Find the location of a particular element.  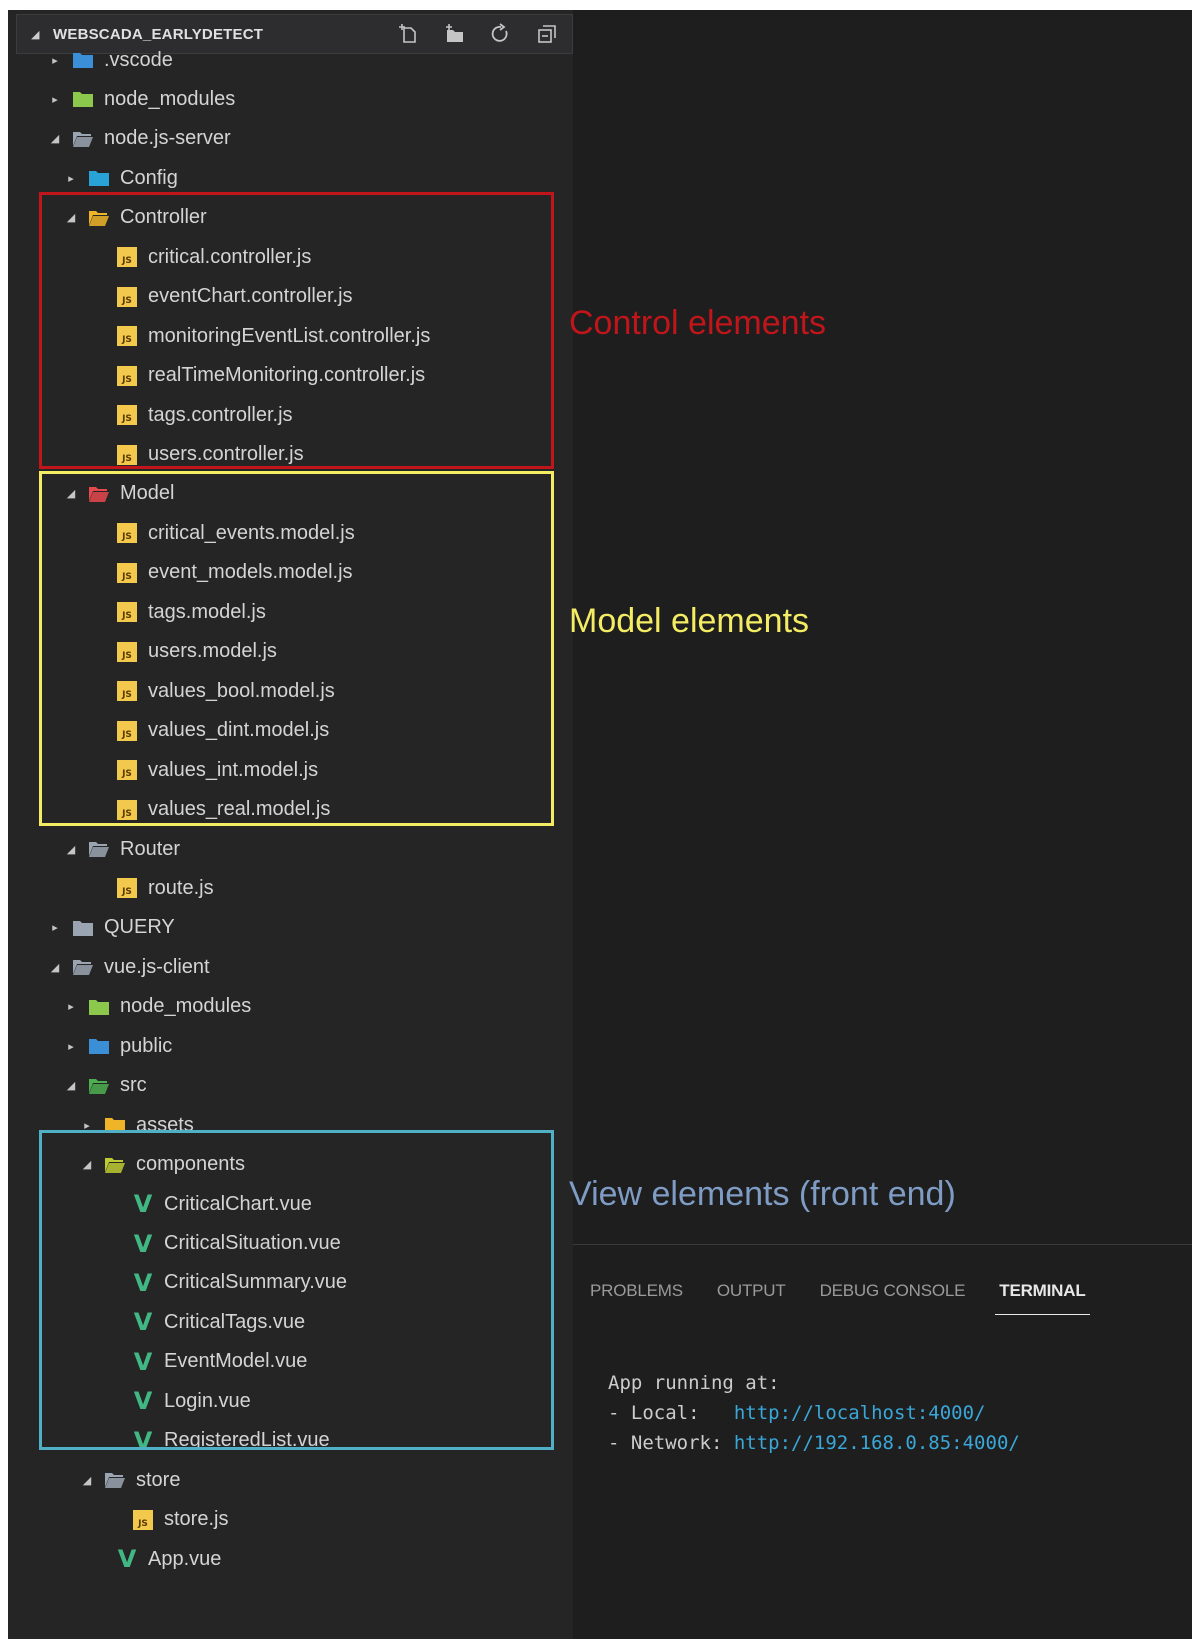

file-event-models-model-js: JS event_models.model.js is located at coordinates (290, 573).